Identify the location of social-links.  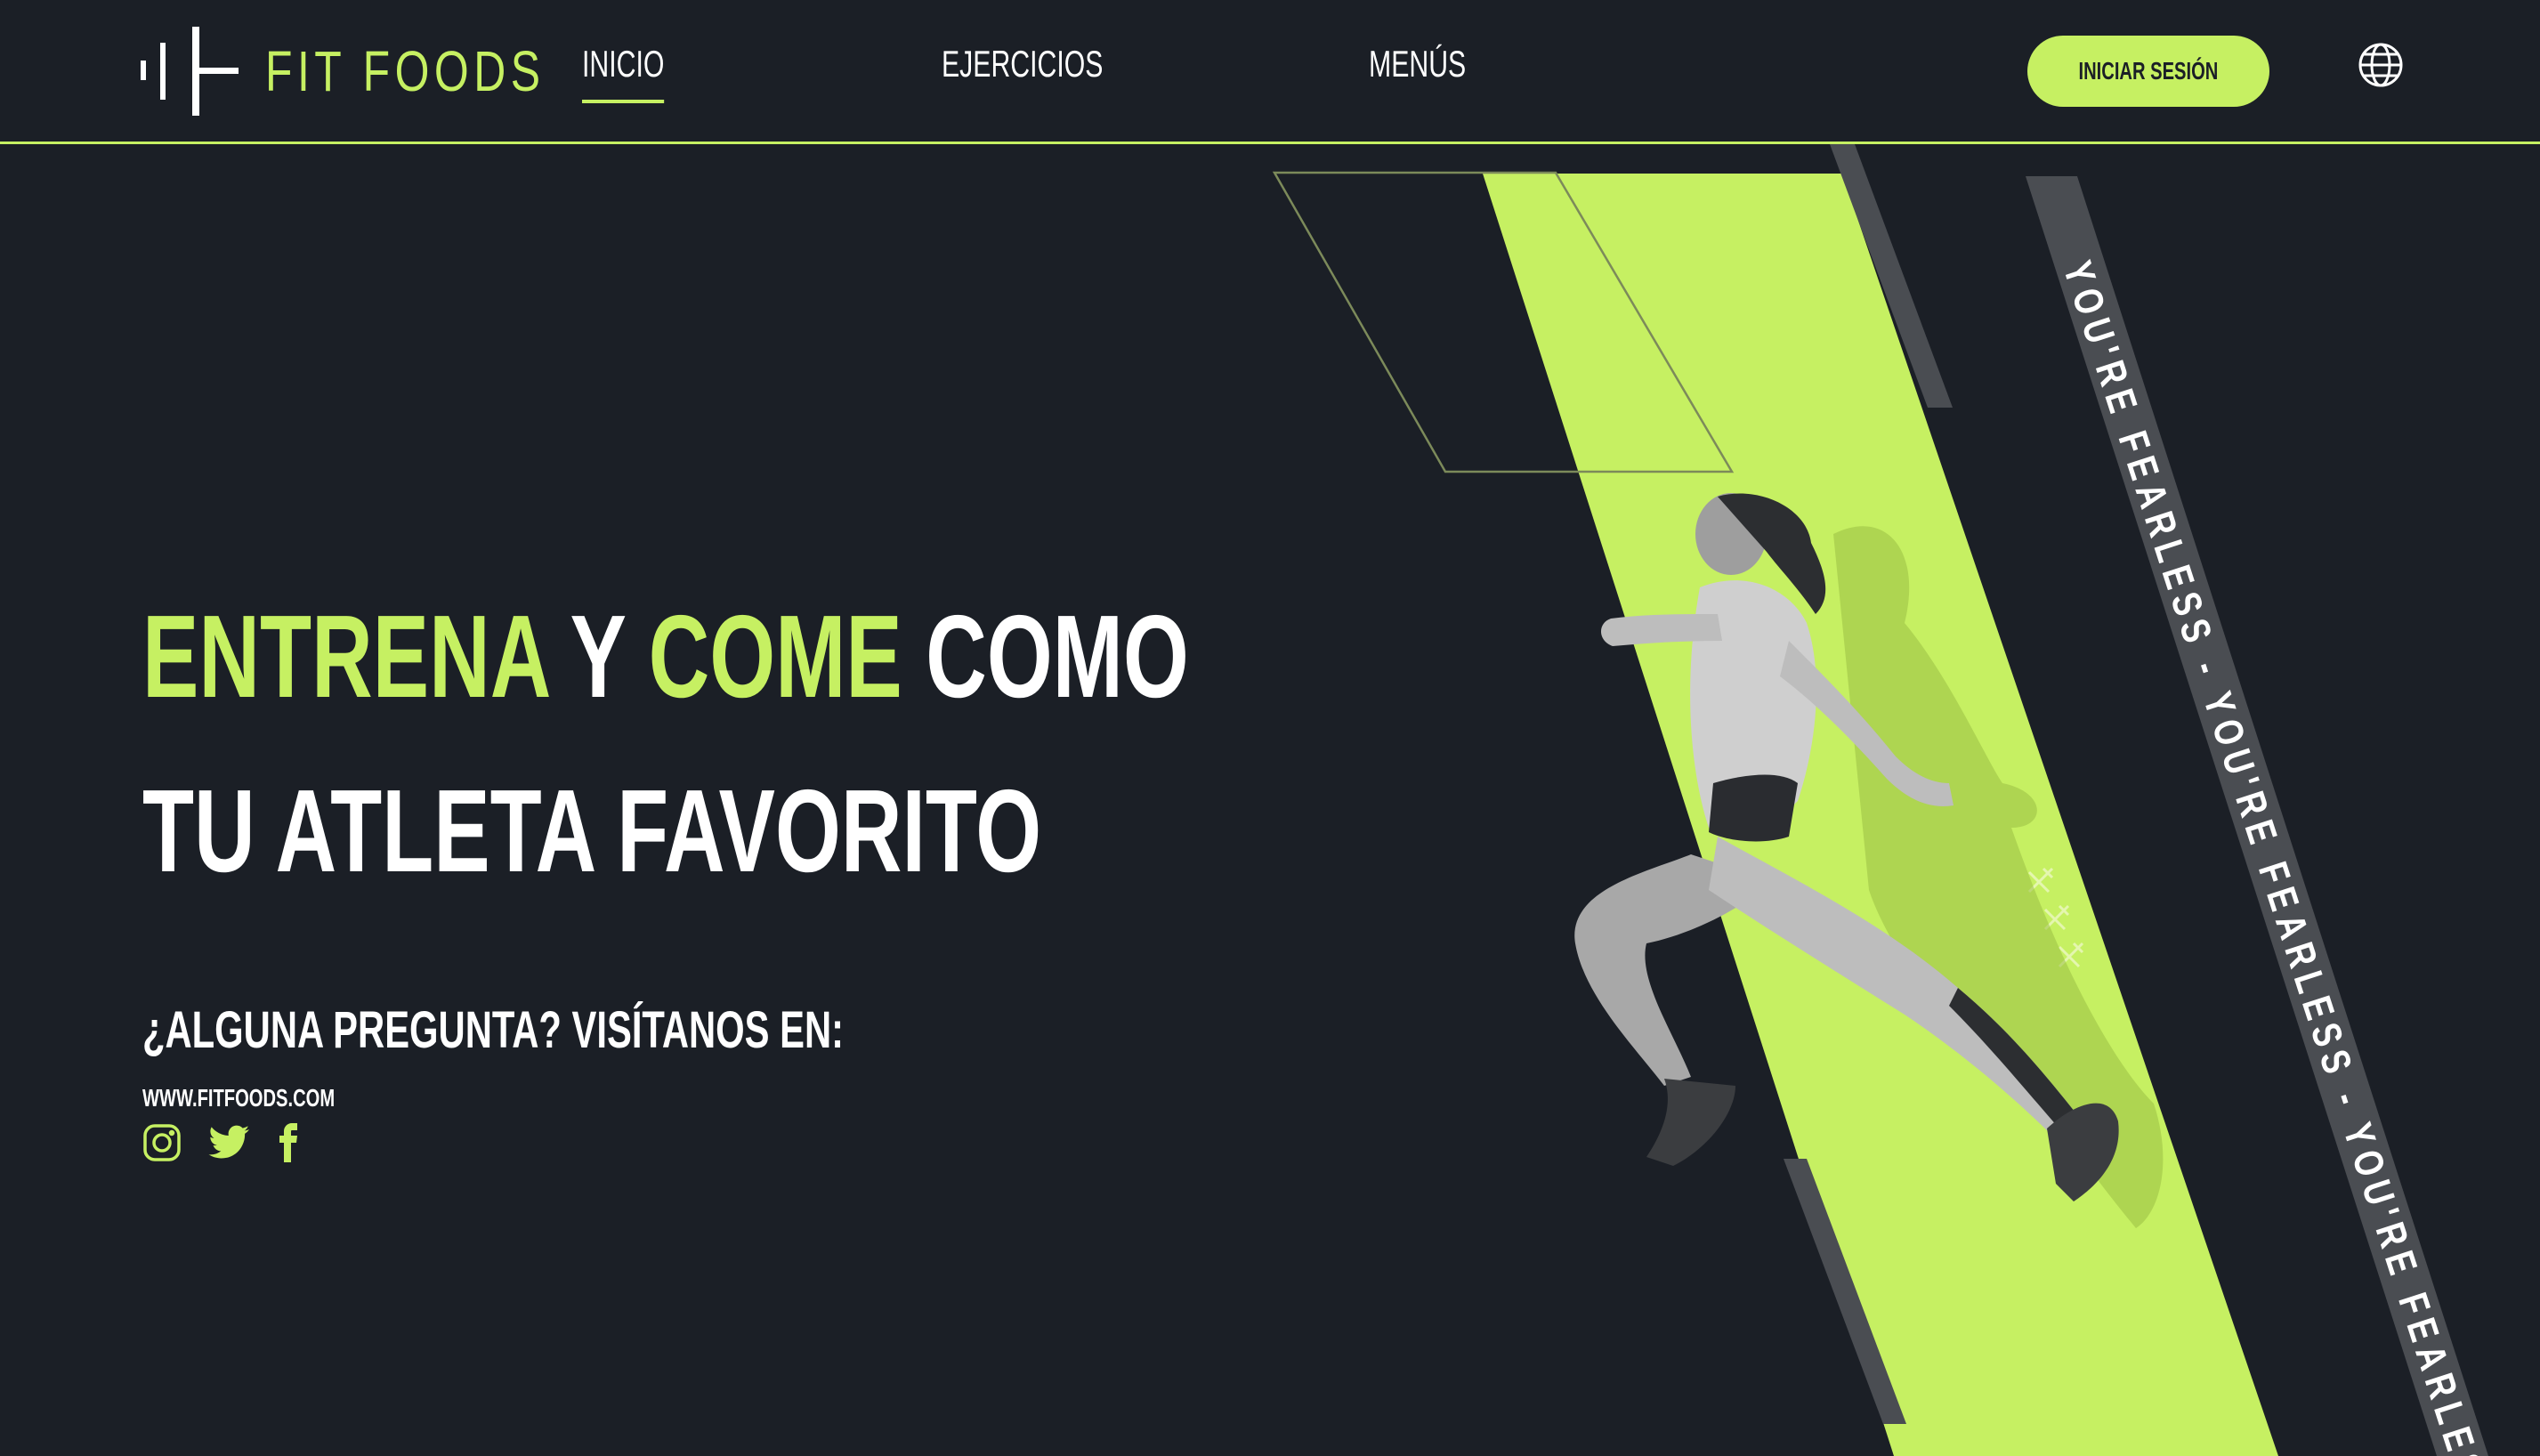
(221, 1142).